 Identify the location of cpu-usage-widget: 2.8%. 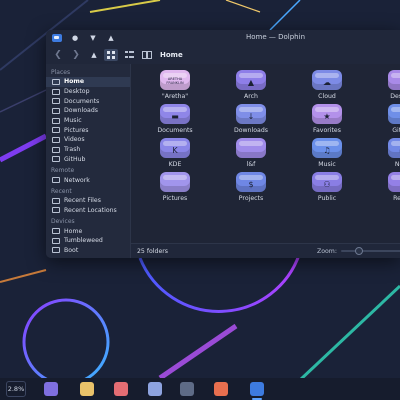
(16, 389).